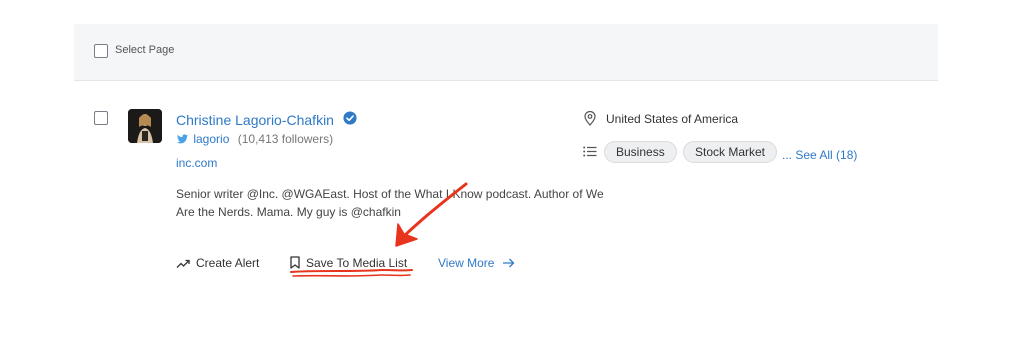 Image resolution: width=1024 pixels, height=344 pixels. What do you see at coordinates (183, 263) in the screenshot?
I see `trending-icon` at bounding box center [183, 263].